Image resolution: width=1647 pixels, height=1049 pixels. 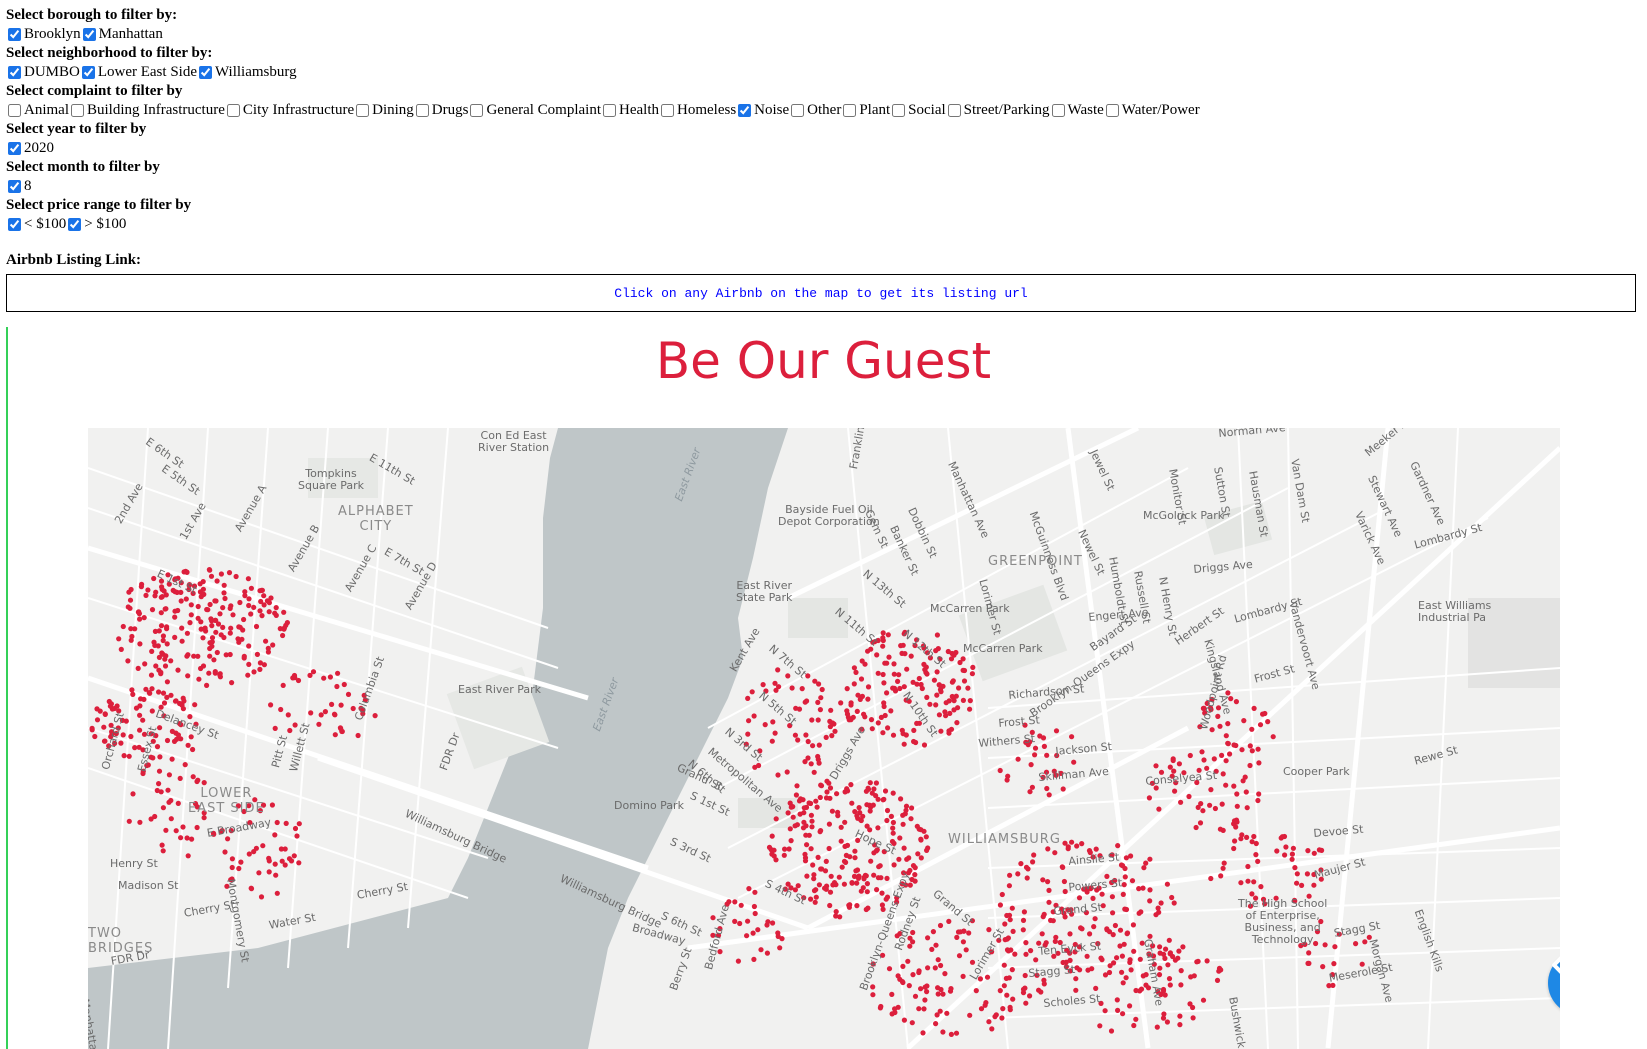 I want to click on filter-option: Animal, so click(x=37, y=110).